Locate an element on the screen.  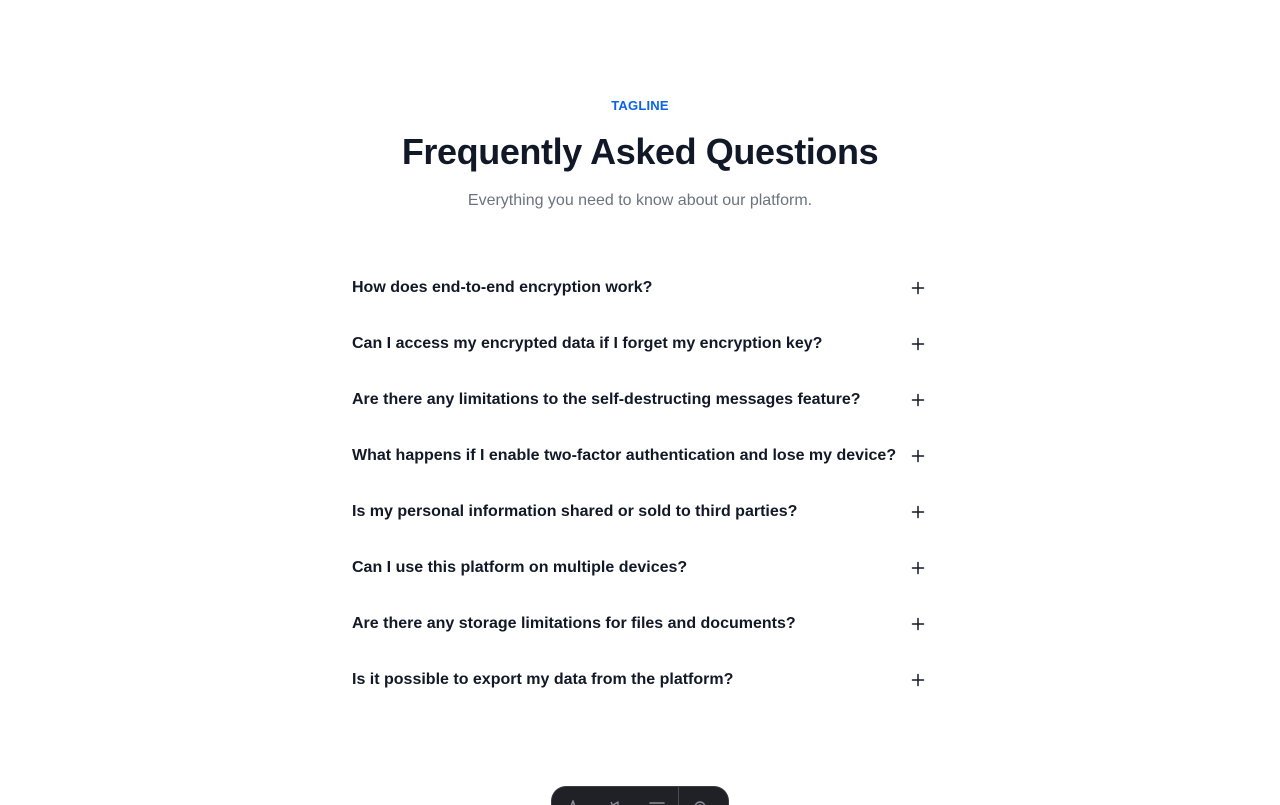
faq-question: How does end-to-end encryption work? is located at coordinates (502, 287).